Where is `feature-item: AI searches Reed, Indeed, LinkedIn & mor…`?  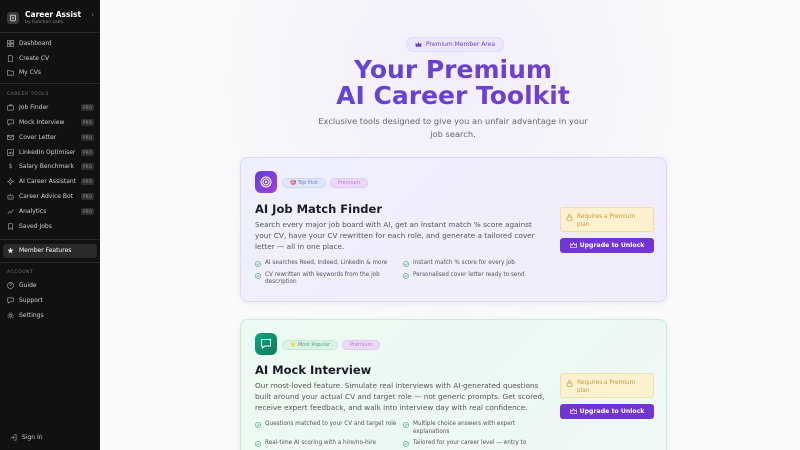
feature-item: AI searches Reed, Indeed, LinkedIn & mor… is located at coordinates (329, 264).